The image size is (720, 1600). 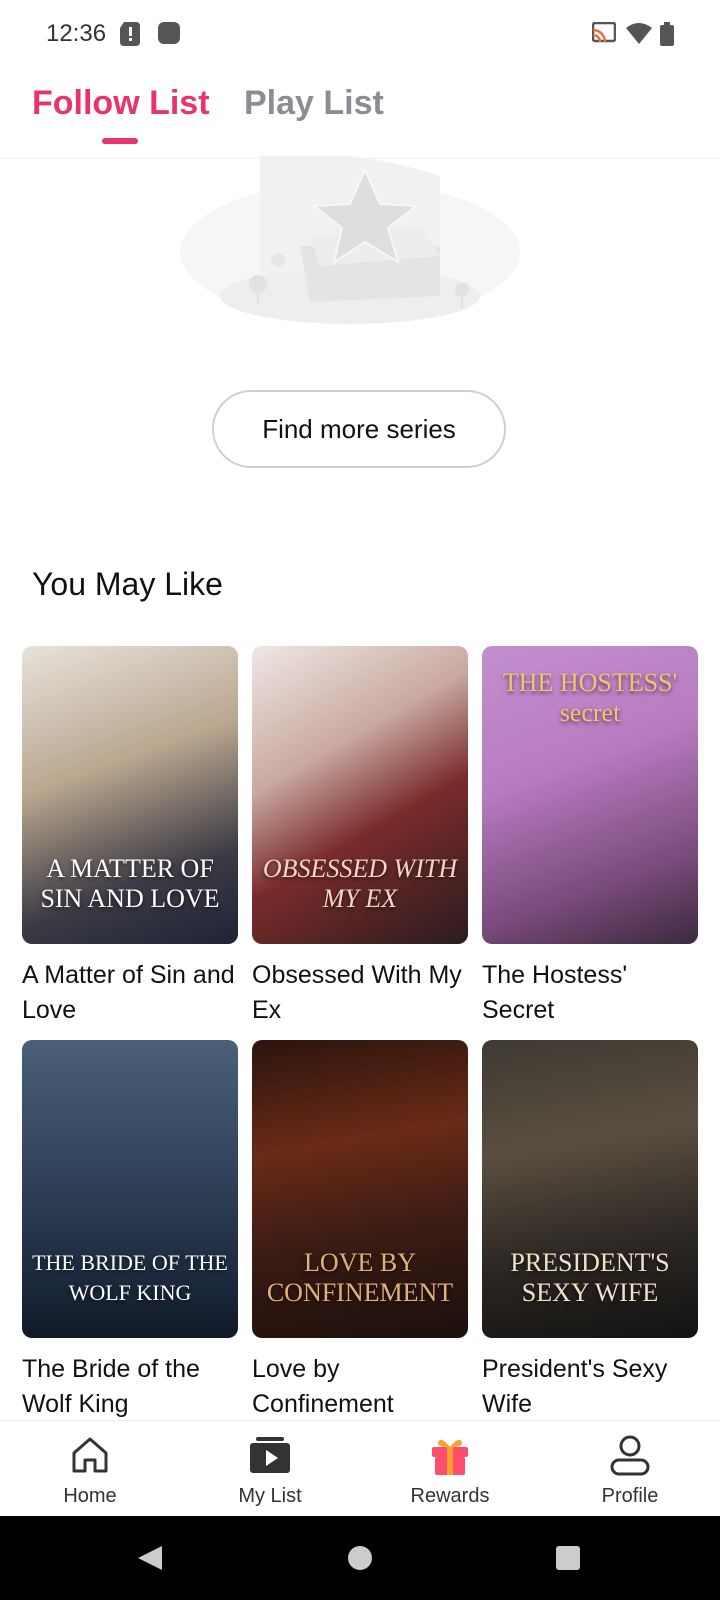 What do you see at coordinates (270, 1496) in the screenshot?
I see `nav-label-my-list: My List` at bounding box center [270, 1496].